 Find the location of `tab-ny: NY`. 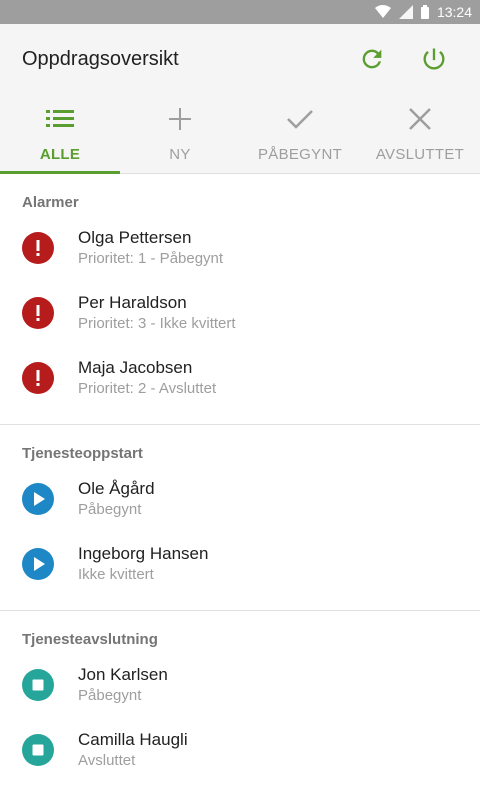

tab-ny: NY is located at coordinates (180, 133).